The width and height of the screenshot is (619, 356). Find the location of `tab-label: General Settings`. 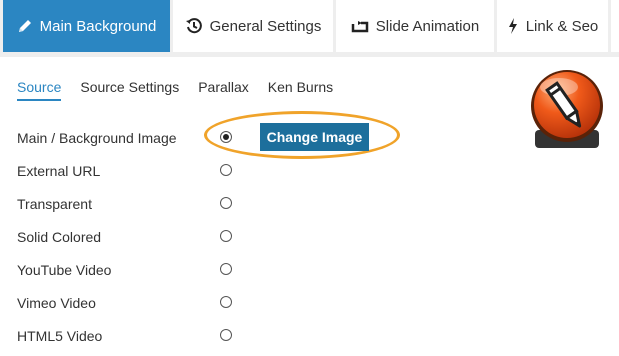

tab-label: General Settings is located at coordinates (265, 26).